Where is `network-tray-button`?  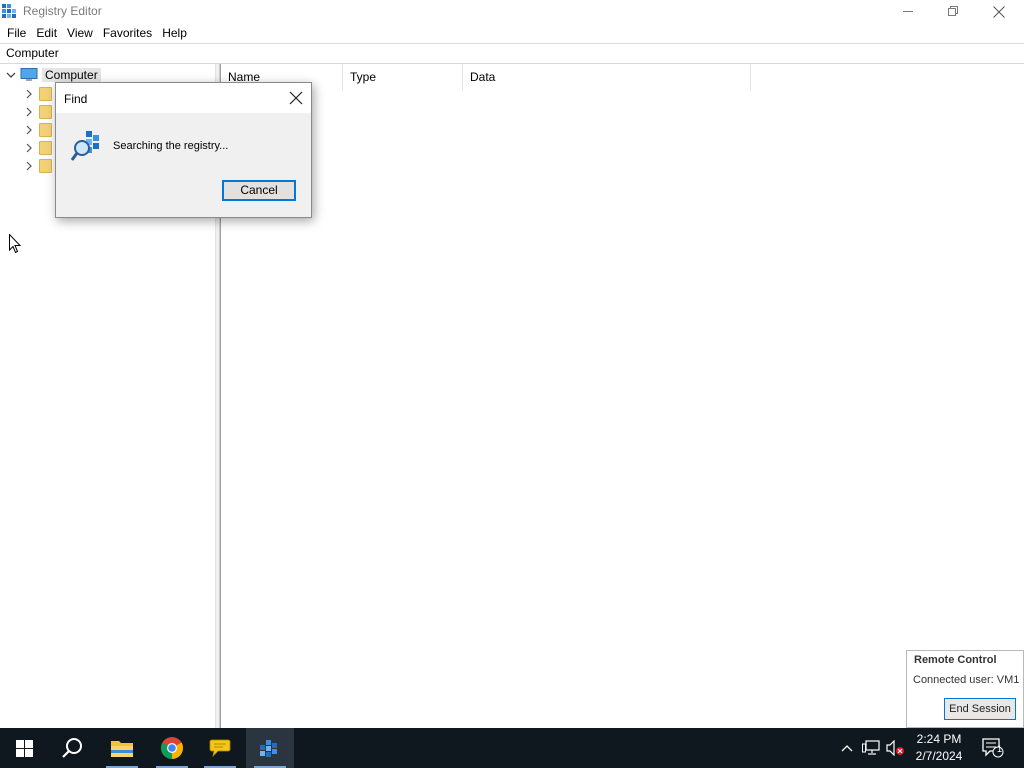 network-tray-button is located at coordinates (871, 748).